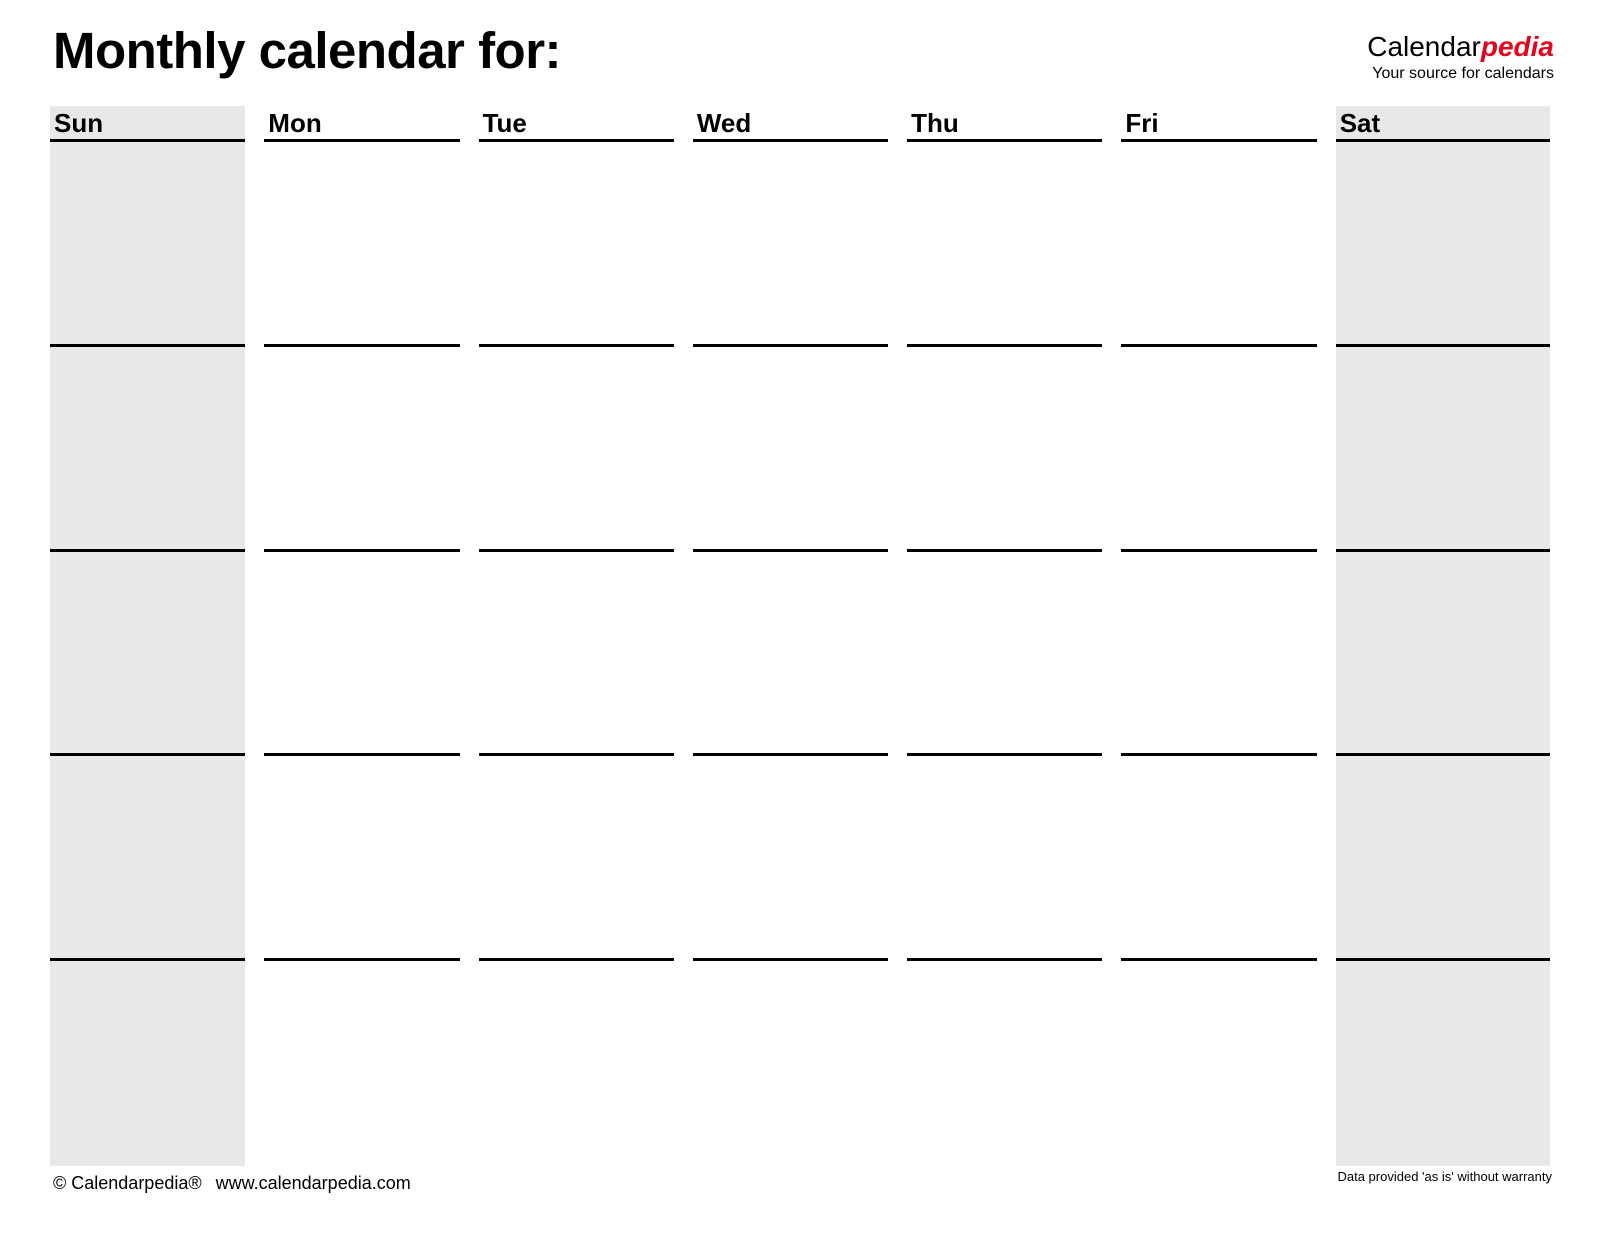 This screenshot has width=1600, height=1250. I want to click on calendar-cell-w5-sun, so click(157, 1063).